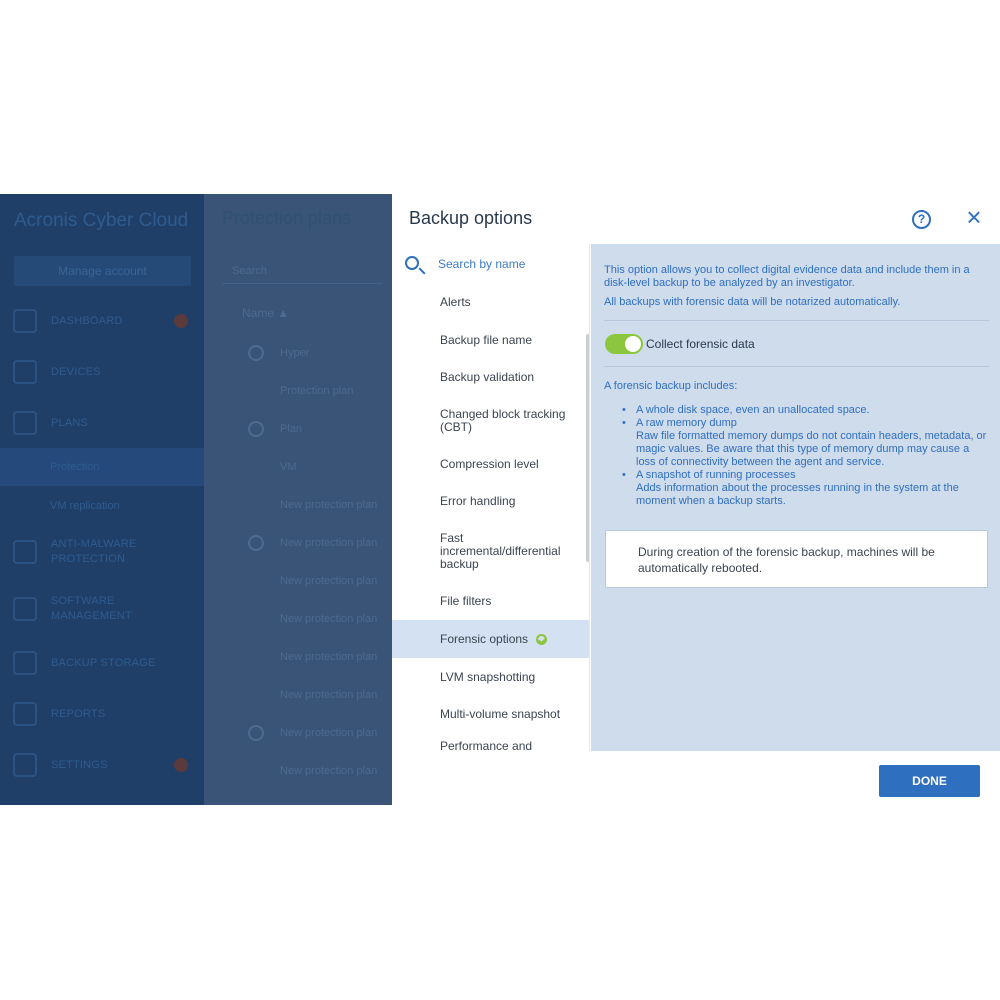 Image resolution: width=1000 pixels, height=1000 pixels. Describe the element at coordinates (320, 467) in the screenshot. I see `plan-row: VM` at that location.